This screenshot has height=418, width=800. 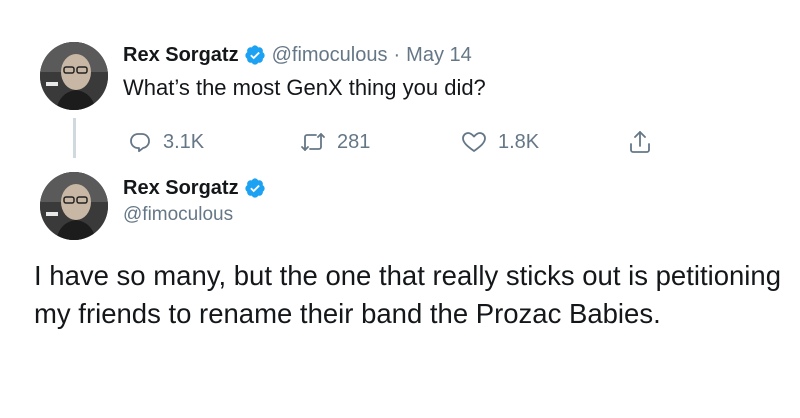 I want to click on share-button, so click(x=640, y=142).